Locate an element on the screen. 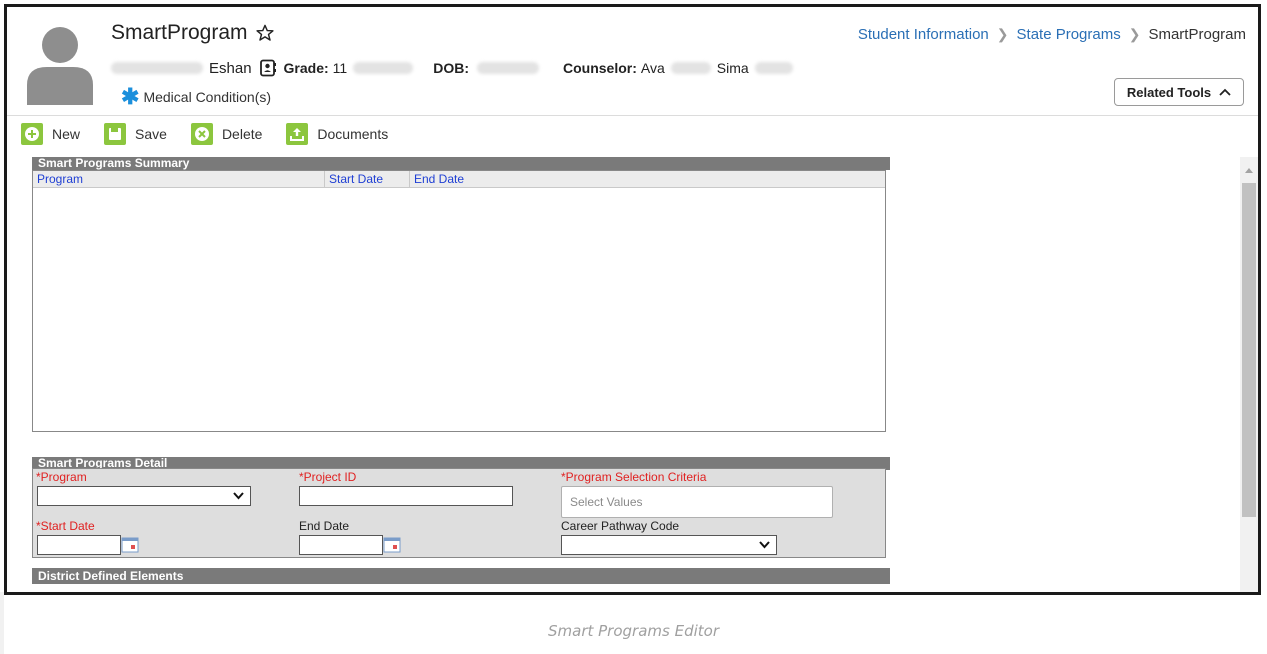 The height and width of the screenshot is (654, 1267). delete-button: Delete is located at coordinates (226, 134).